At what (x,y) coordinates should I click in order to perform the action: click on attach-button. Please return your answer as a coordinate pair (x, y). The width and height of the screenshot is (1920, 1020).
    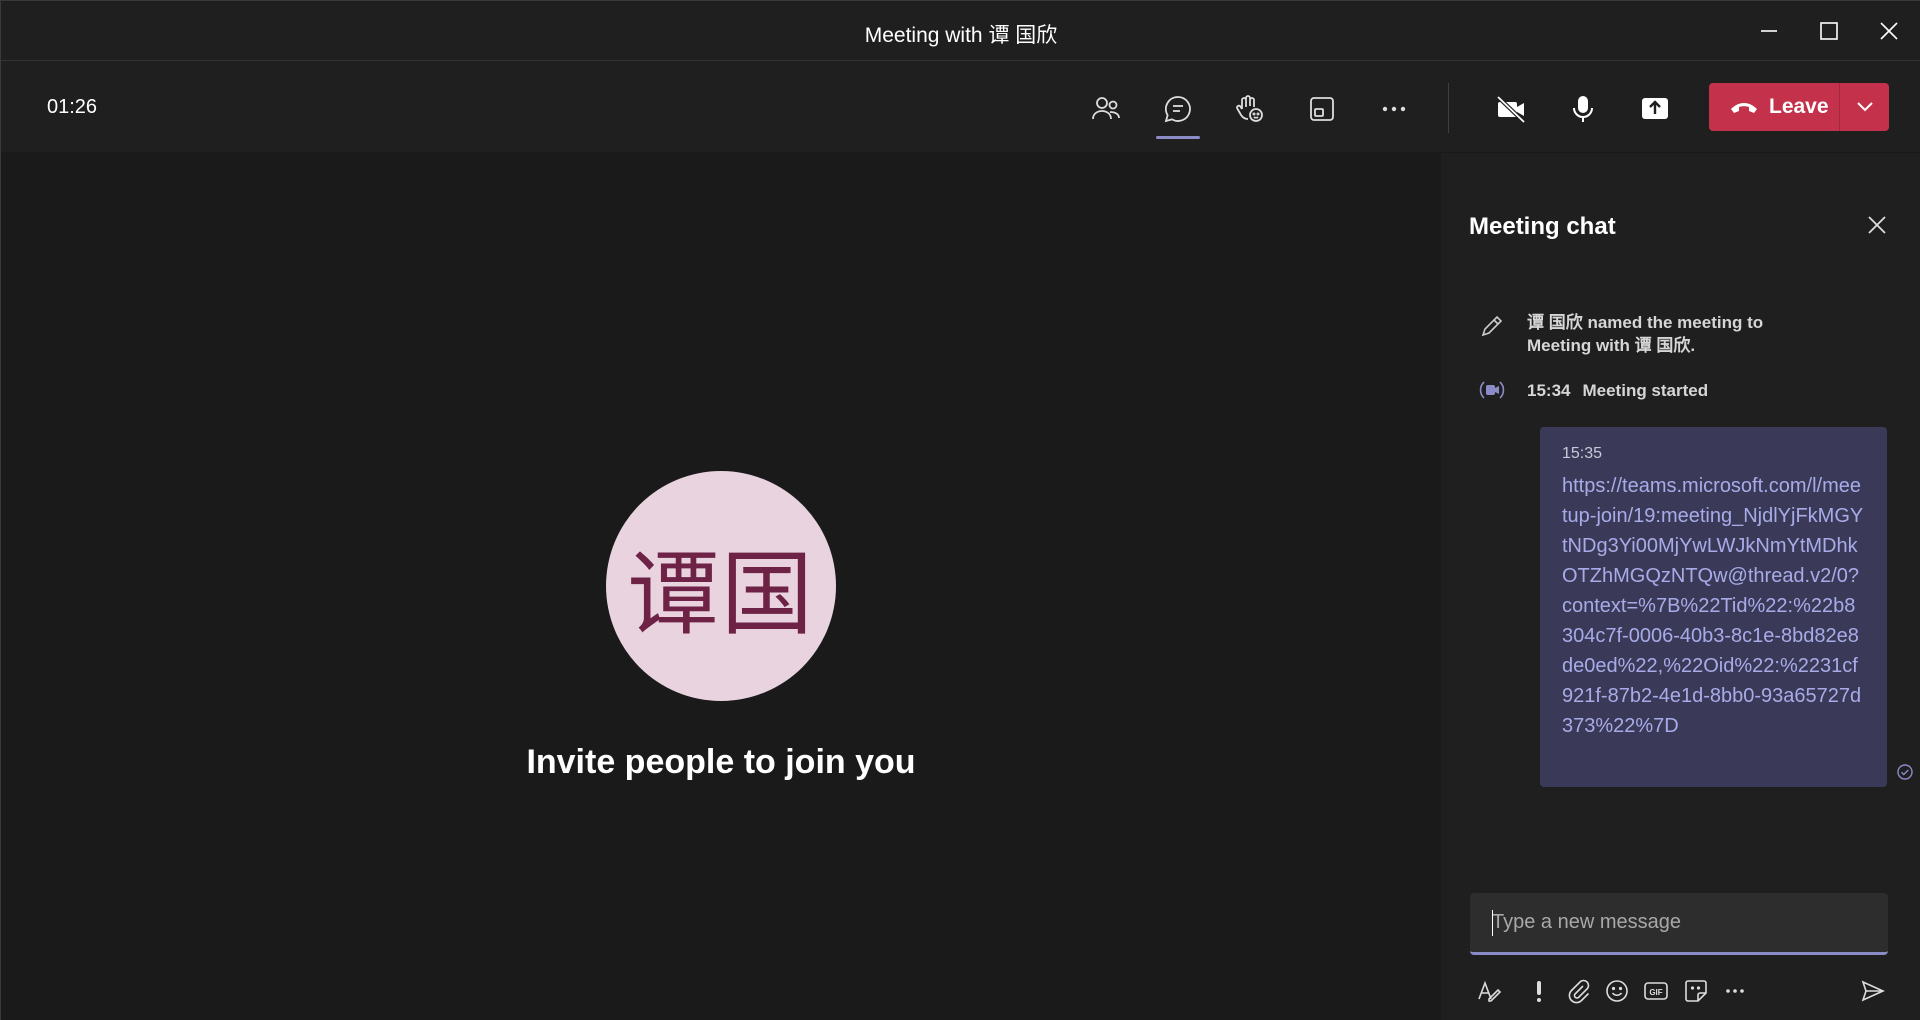
    Looking at the image, I should click on (1579, 991).